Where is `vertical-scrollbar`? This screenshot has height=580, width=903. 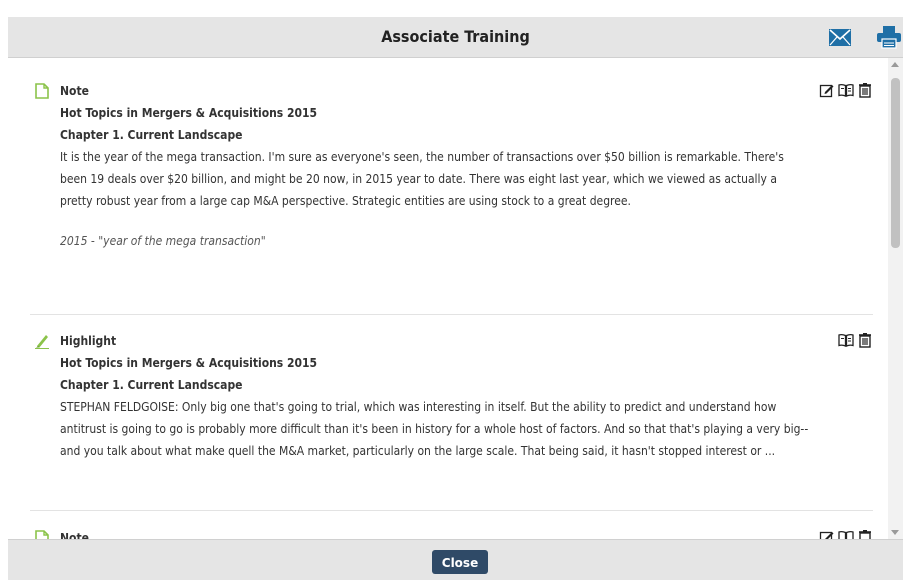
vertical-scrollbar is located at coordinates (895, 298).